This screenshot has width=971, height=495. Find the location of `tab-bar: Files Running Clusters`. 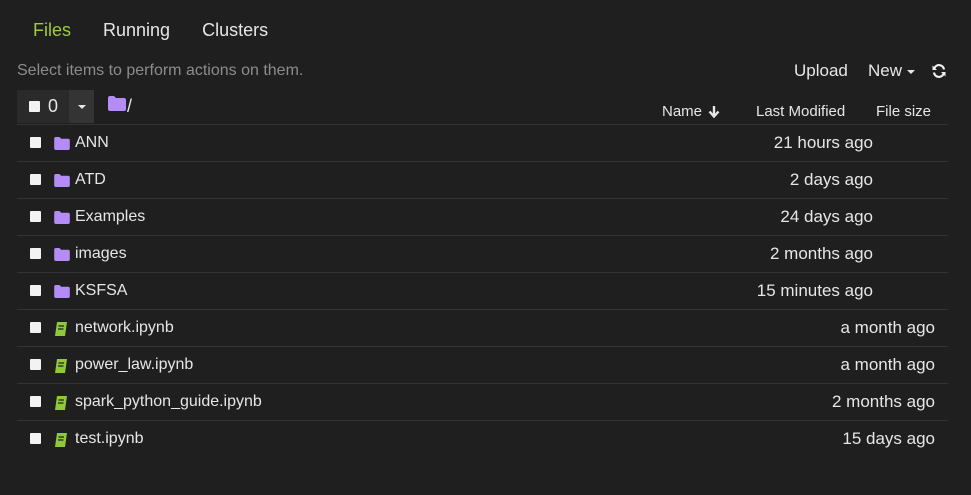

tab-bar: Files Running Clusters is located at coordinates (150, 31).